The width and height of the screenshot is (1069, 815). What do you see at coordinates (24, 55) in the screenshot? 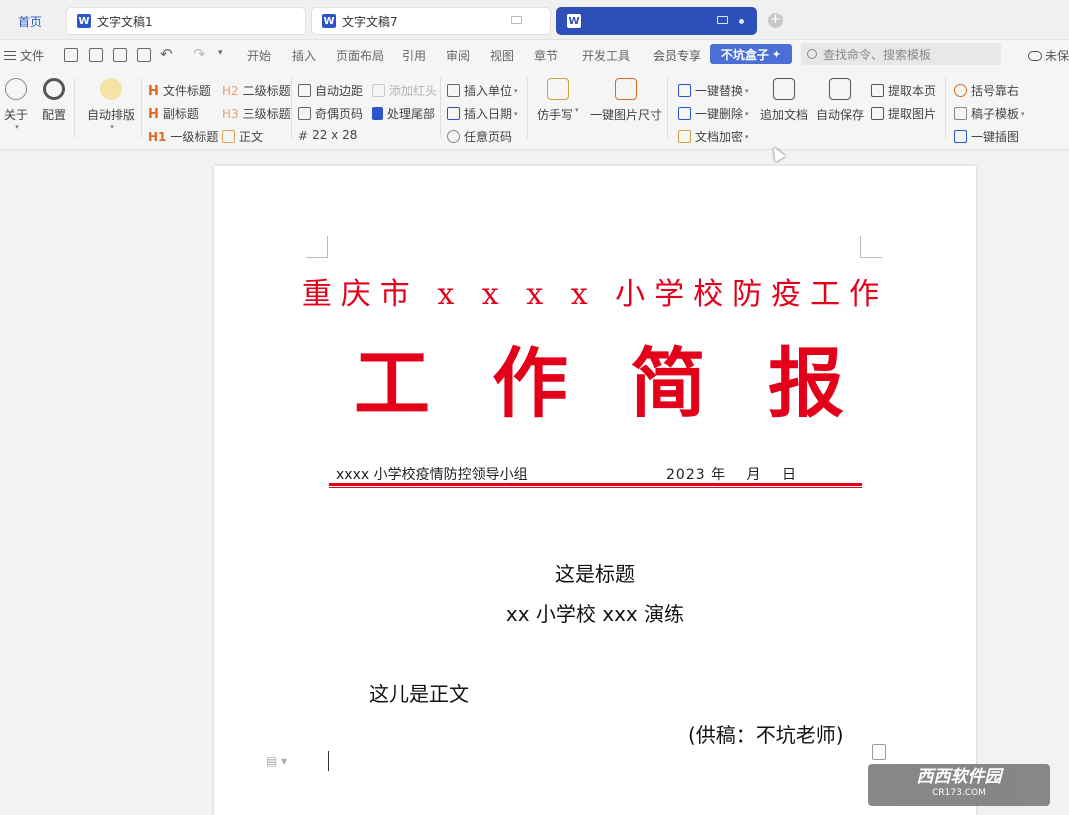
I see `file-menu: 文件` at bounding box center [24, 55].